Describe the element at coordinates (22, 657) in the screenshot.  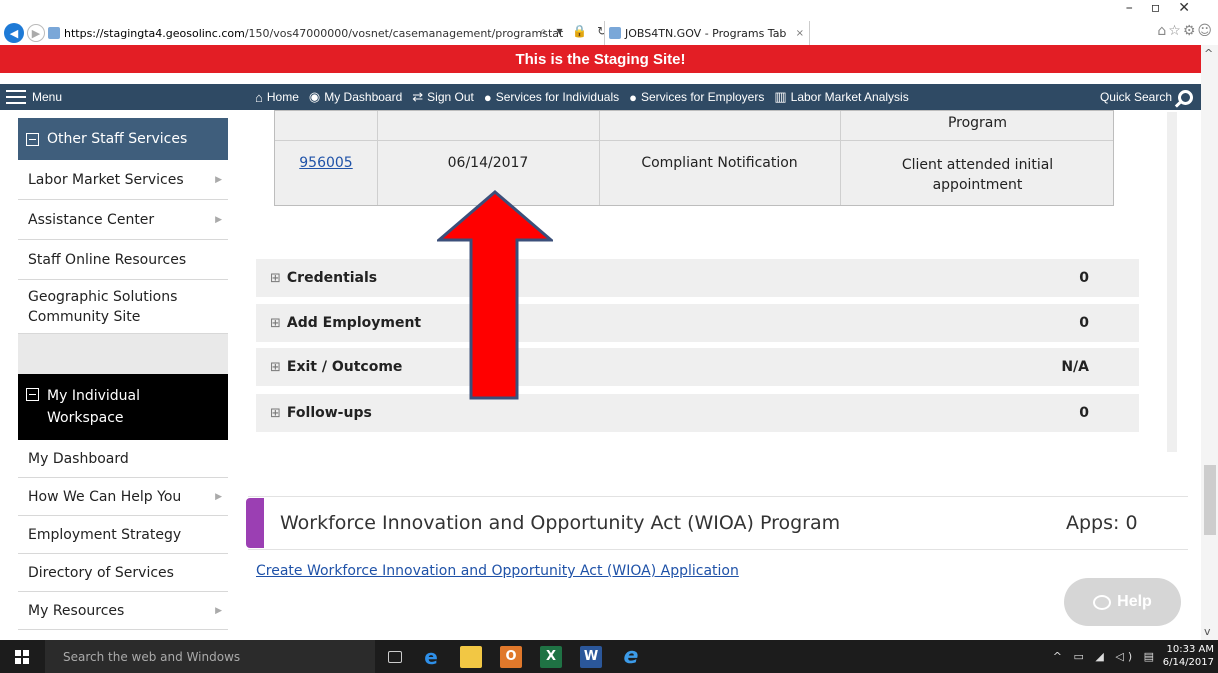
I see `windows-start-icon` at that location.